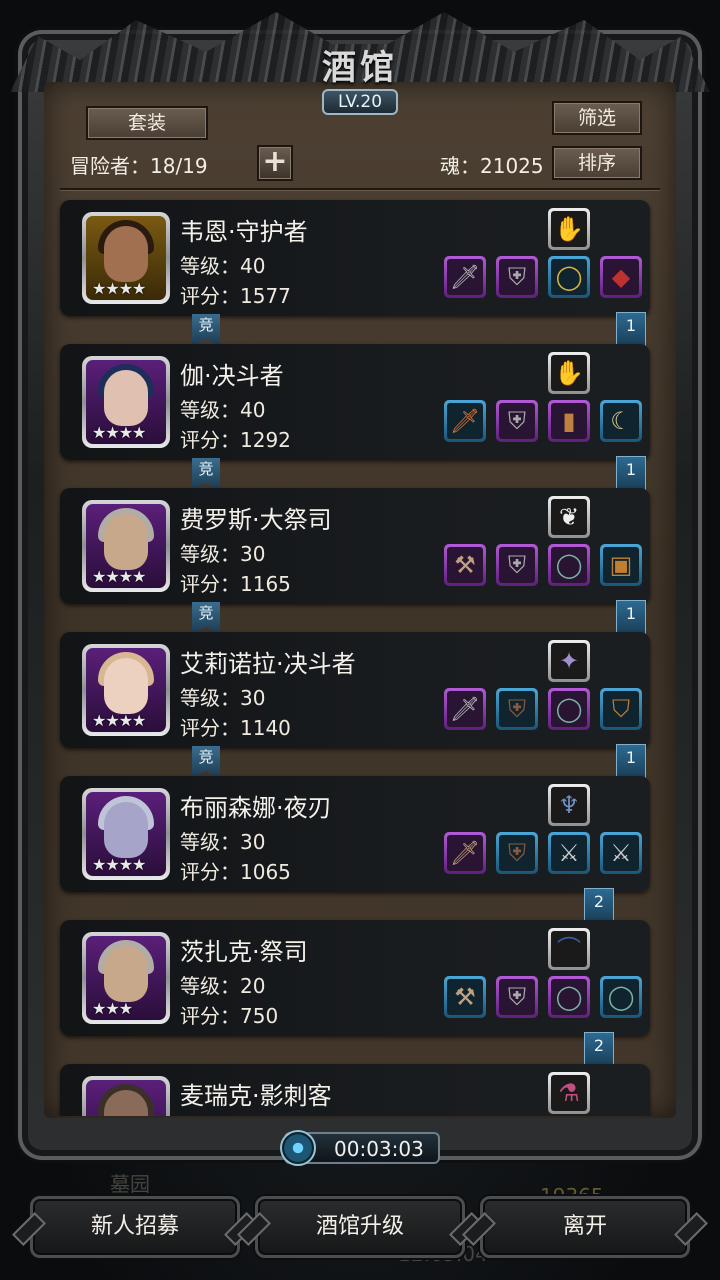 The image size is (720, 1280). What do you see at coordinates (360, 1227) in the screenshot?
I see `upgrade-tavern-button: 酒馆升级` at bounding box center [360, 1227].